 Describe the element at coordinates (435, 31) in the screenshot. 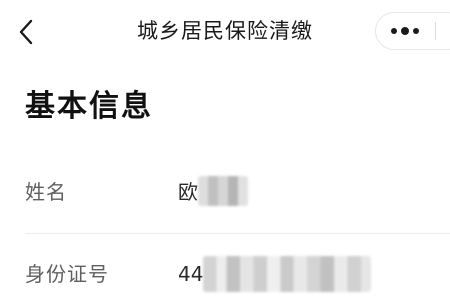

I see `capsule-divider` at that location.